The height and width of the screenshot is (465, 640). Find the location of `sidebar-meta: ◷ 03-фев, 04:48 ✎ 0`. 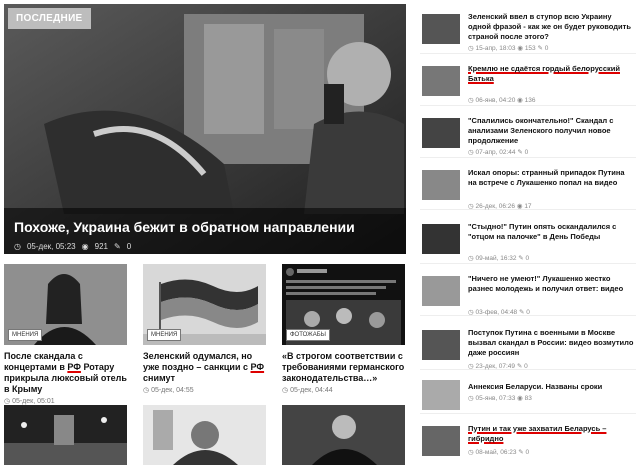

sidebar-meta: ◷ 03-фев, 04:48 ✎ 0 is located at coordinates (499, 312).